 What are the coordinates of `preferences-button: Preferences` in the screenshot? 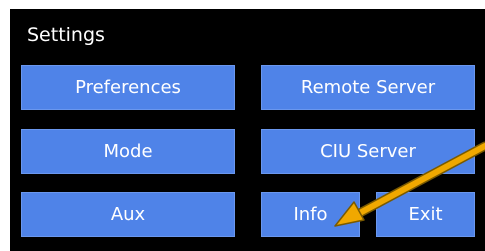 It's located at (128, 87).